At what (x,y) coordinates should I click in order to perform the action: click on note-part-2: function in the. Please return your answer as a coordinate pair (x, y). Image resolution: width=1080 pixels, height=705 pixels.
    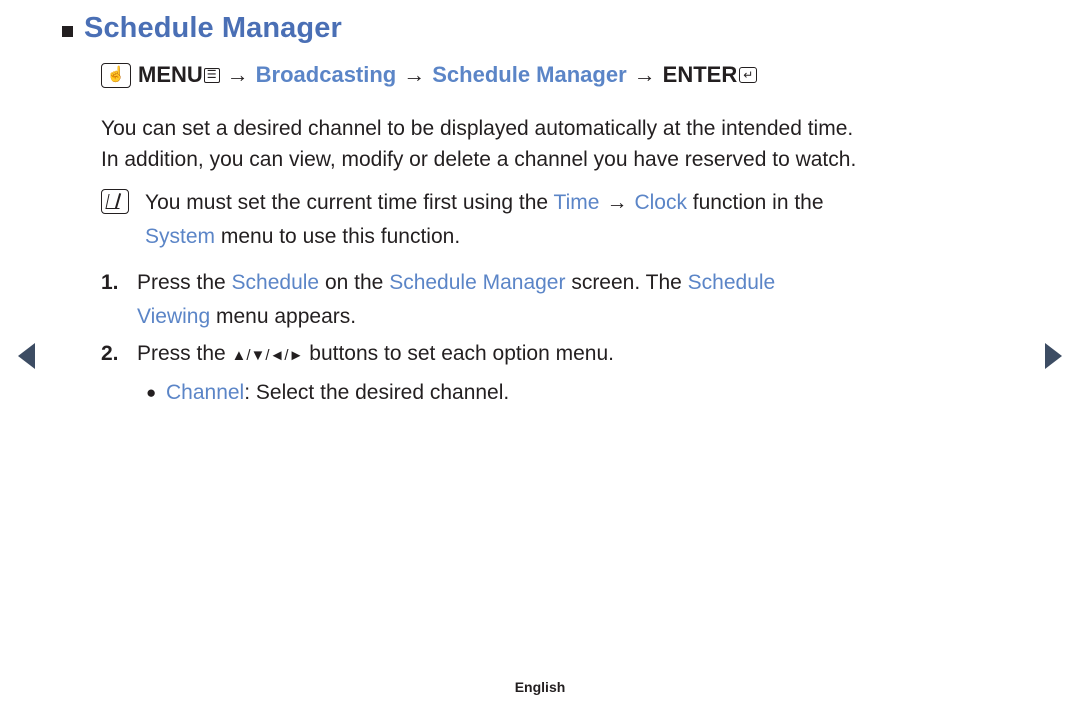
    Looking at the image, I should click on (755, 202).